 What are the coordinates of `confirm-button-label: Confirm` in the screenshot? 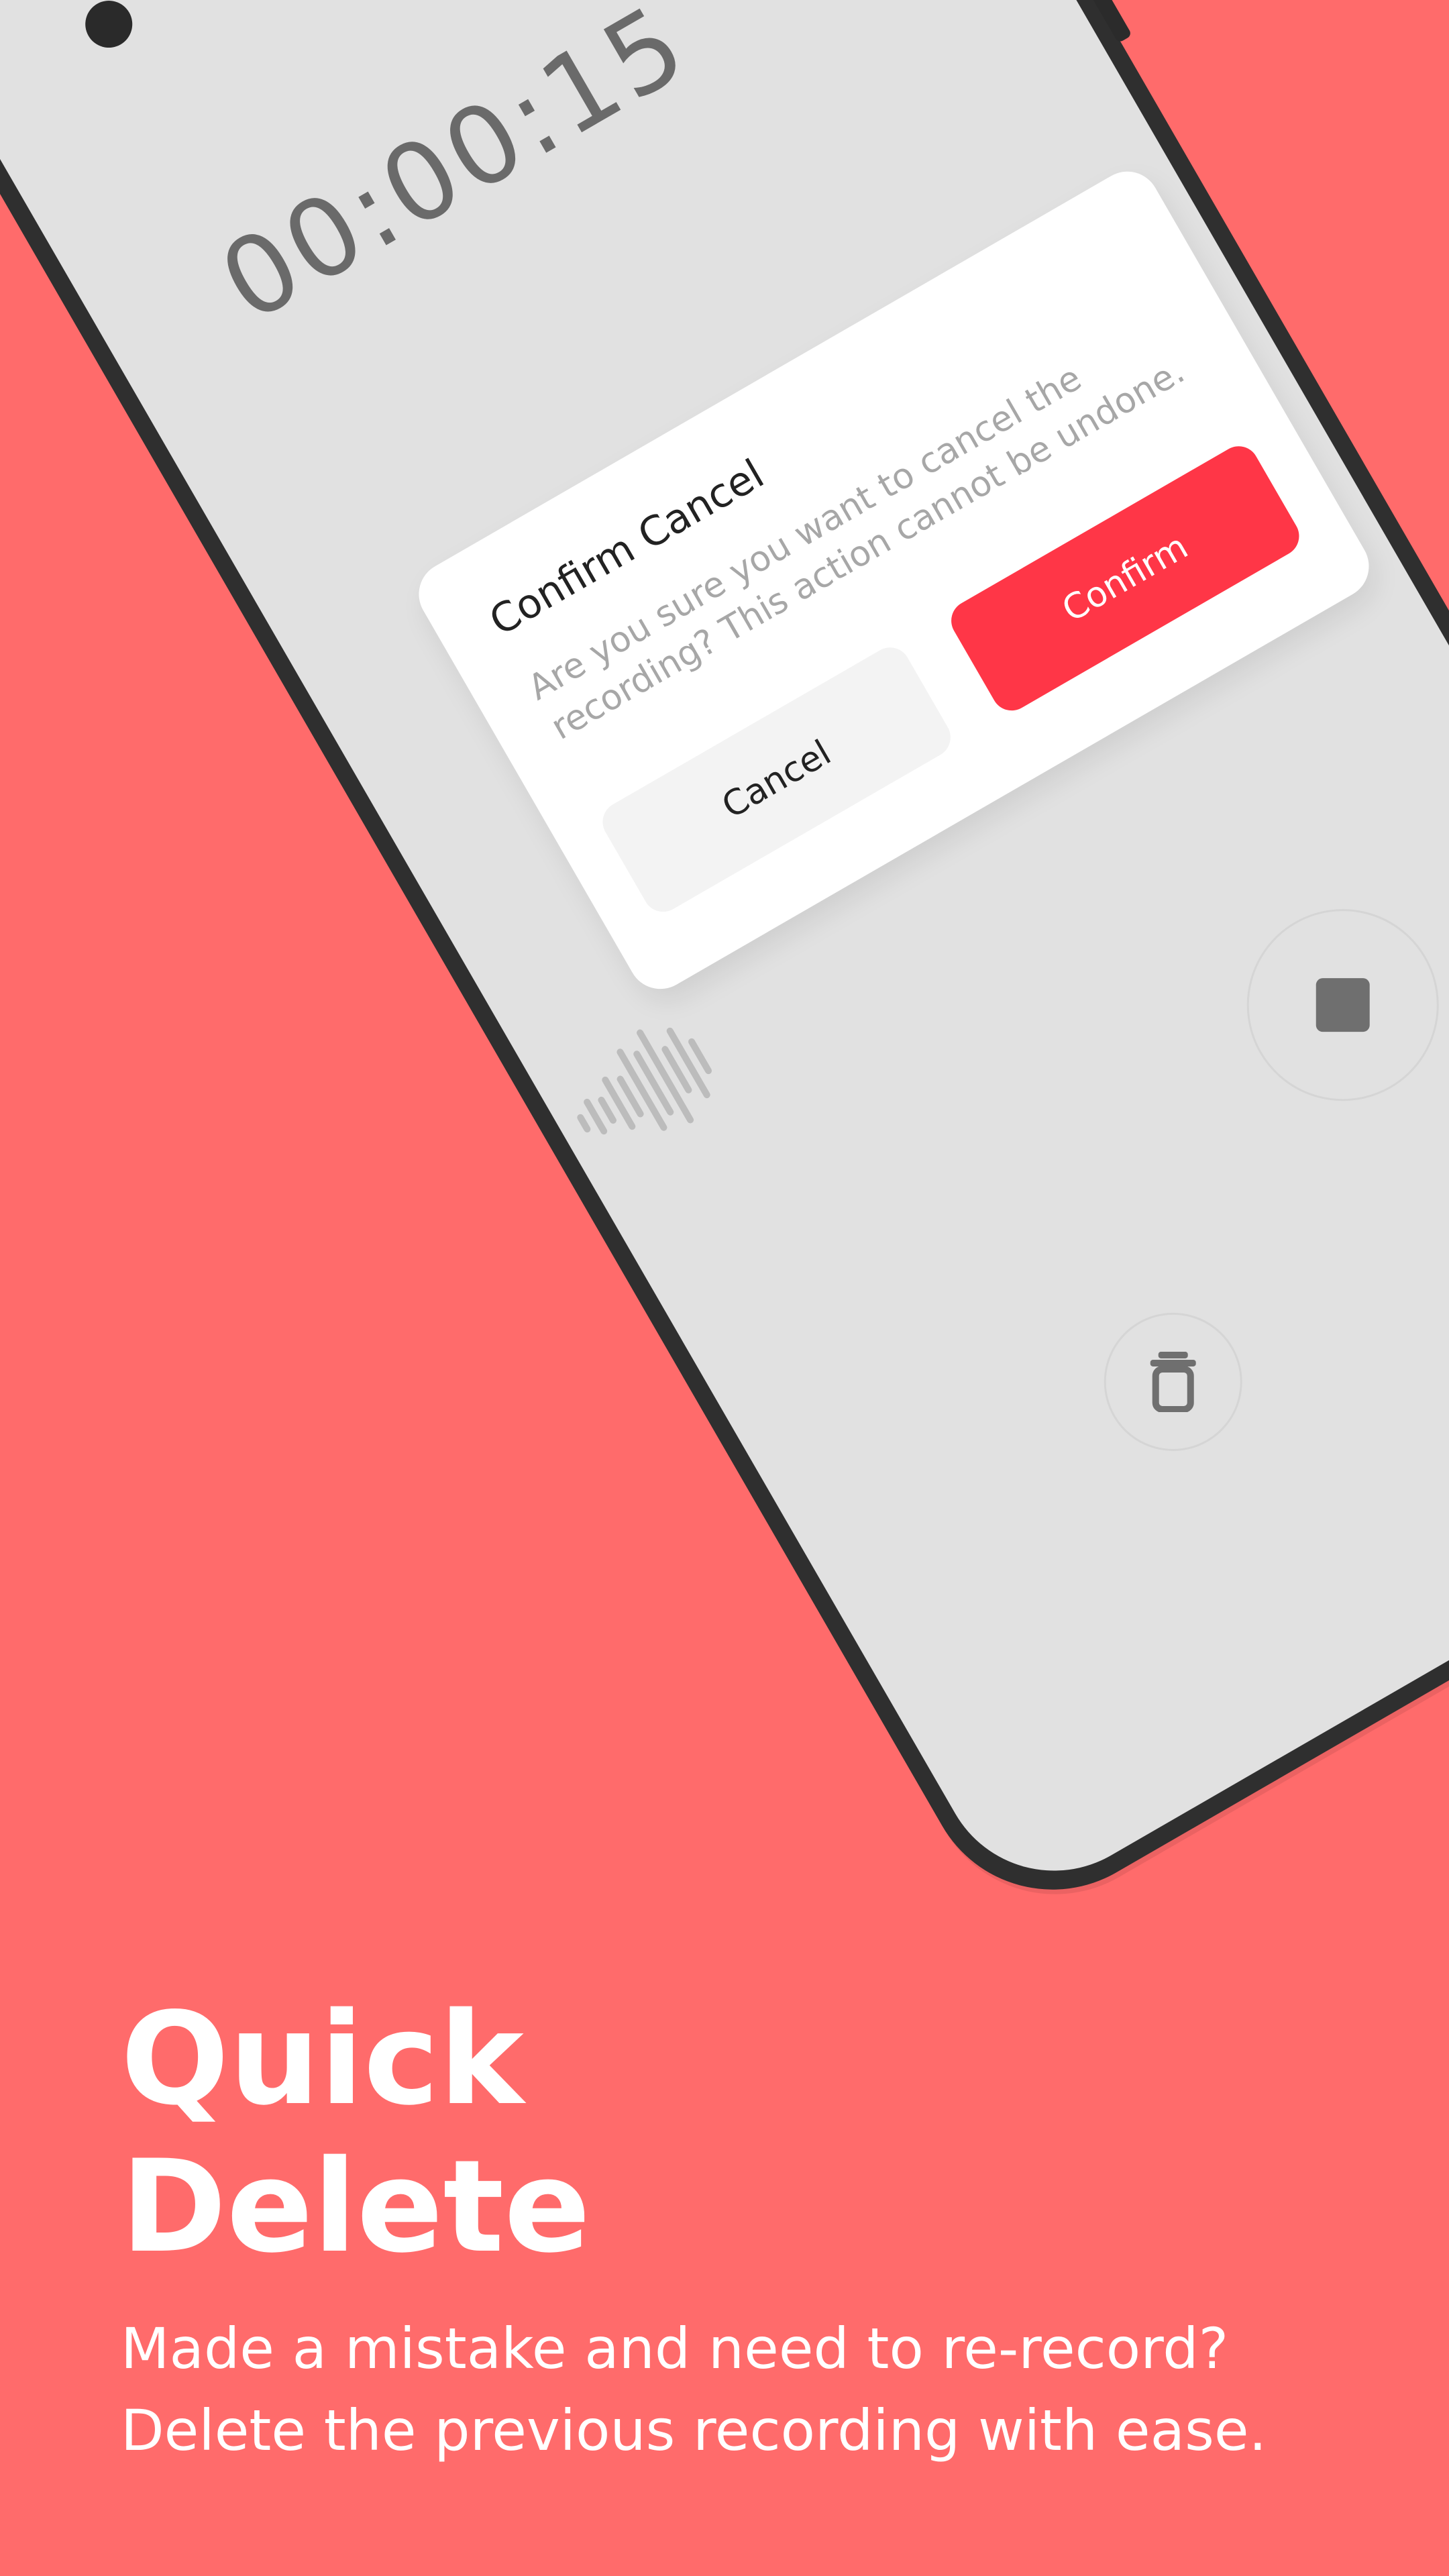 It's located at (1125, 578).